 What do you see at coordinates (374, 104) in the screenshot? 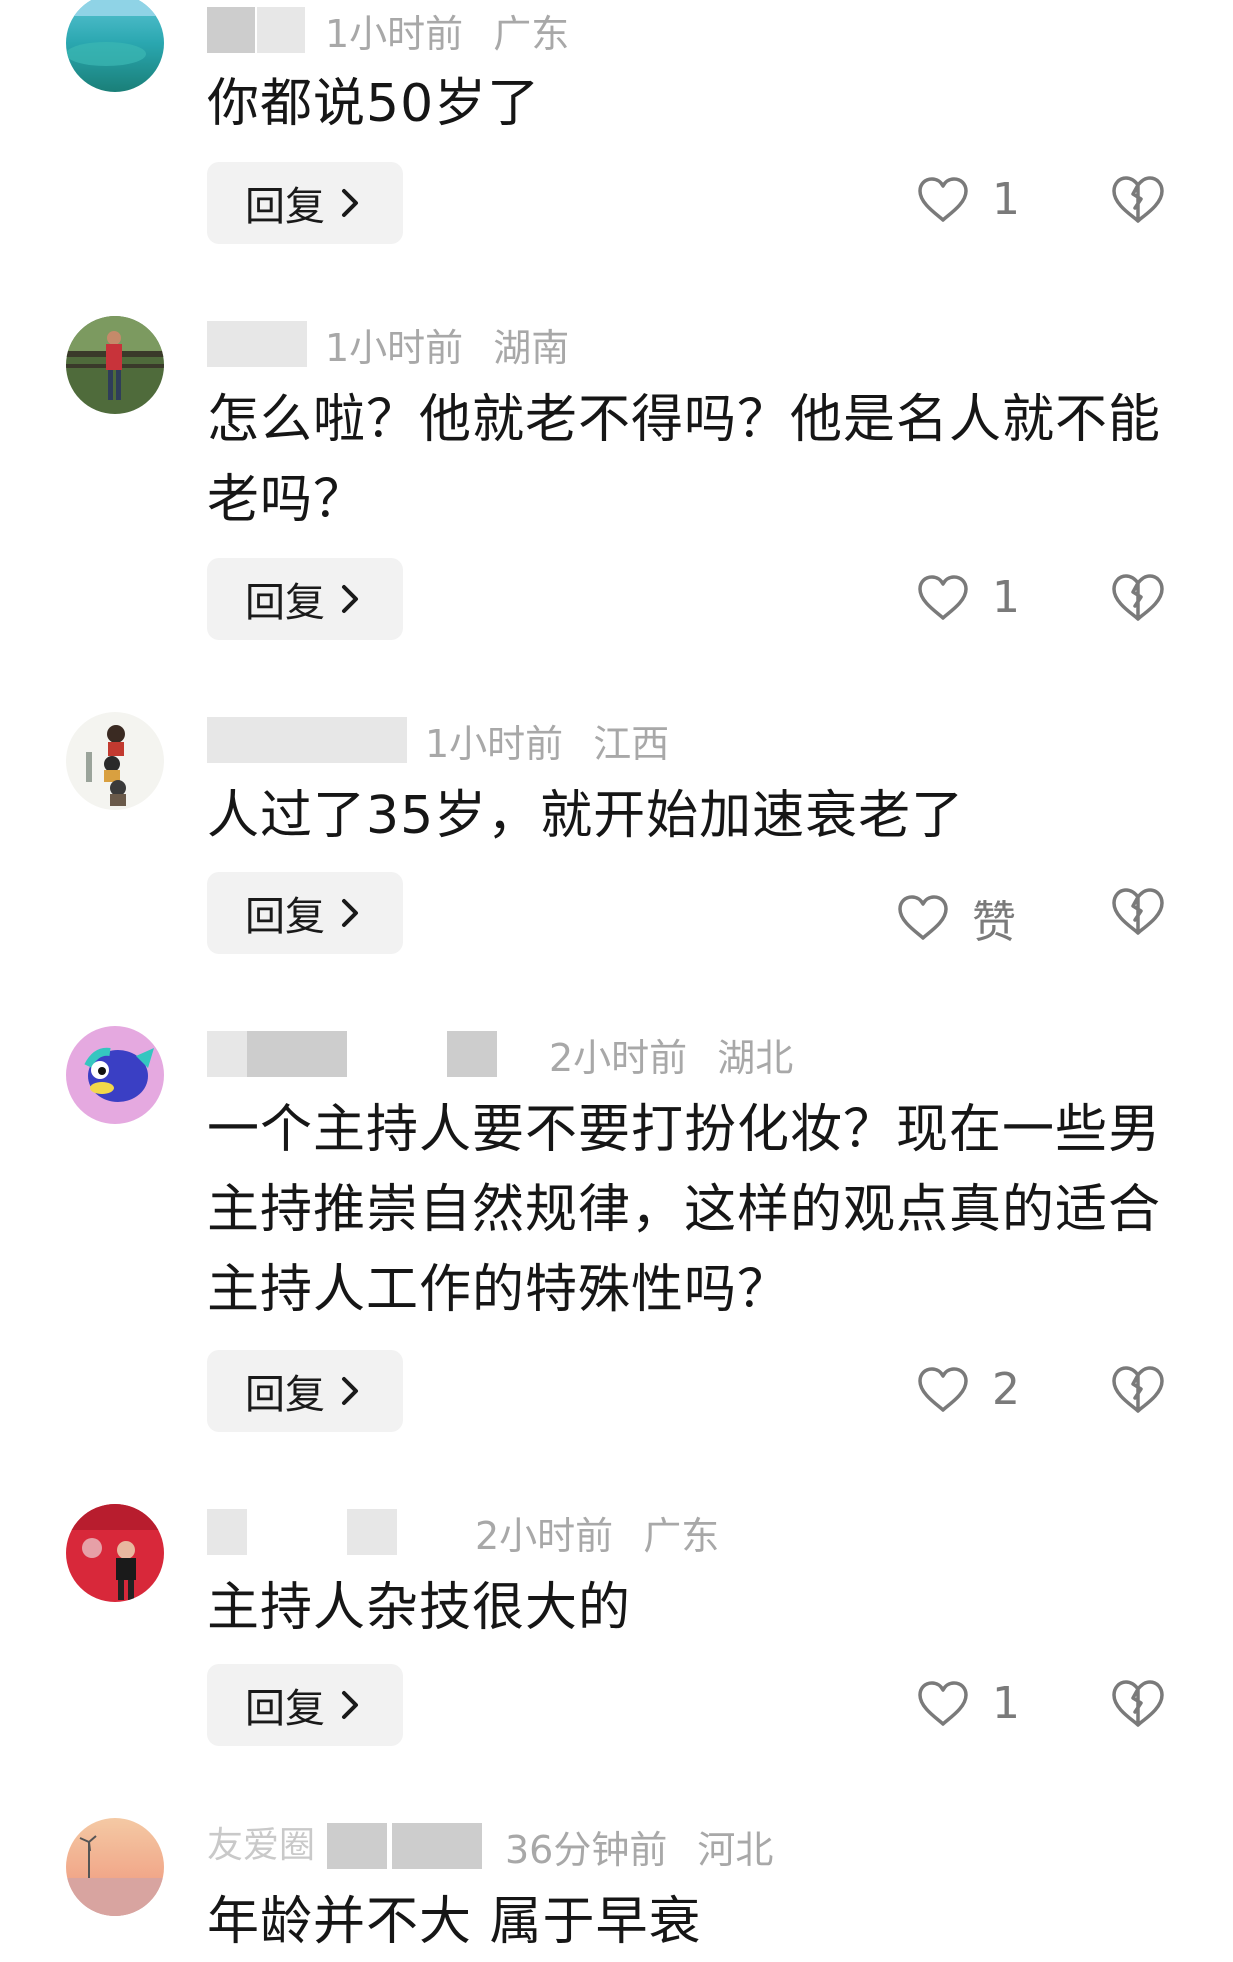
I see `comment-text: 你都说50岁了` at bounding box center [374, 104].